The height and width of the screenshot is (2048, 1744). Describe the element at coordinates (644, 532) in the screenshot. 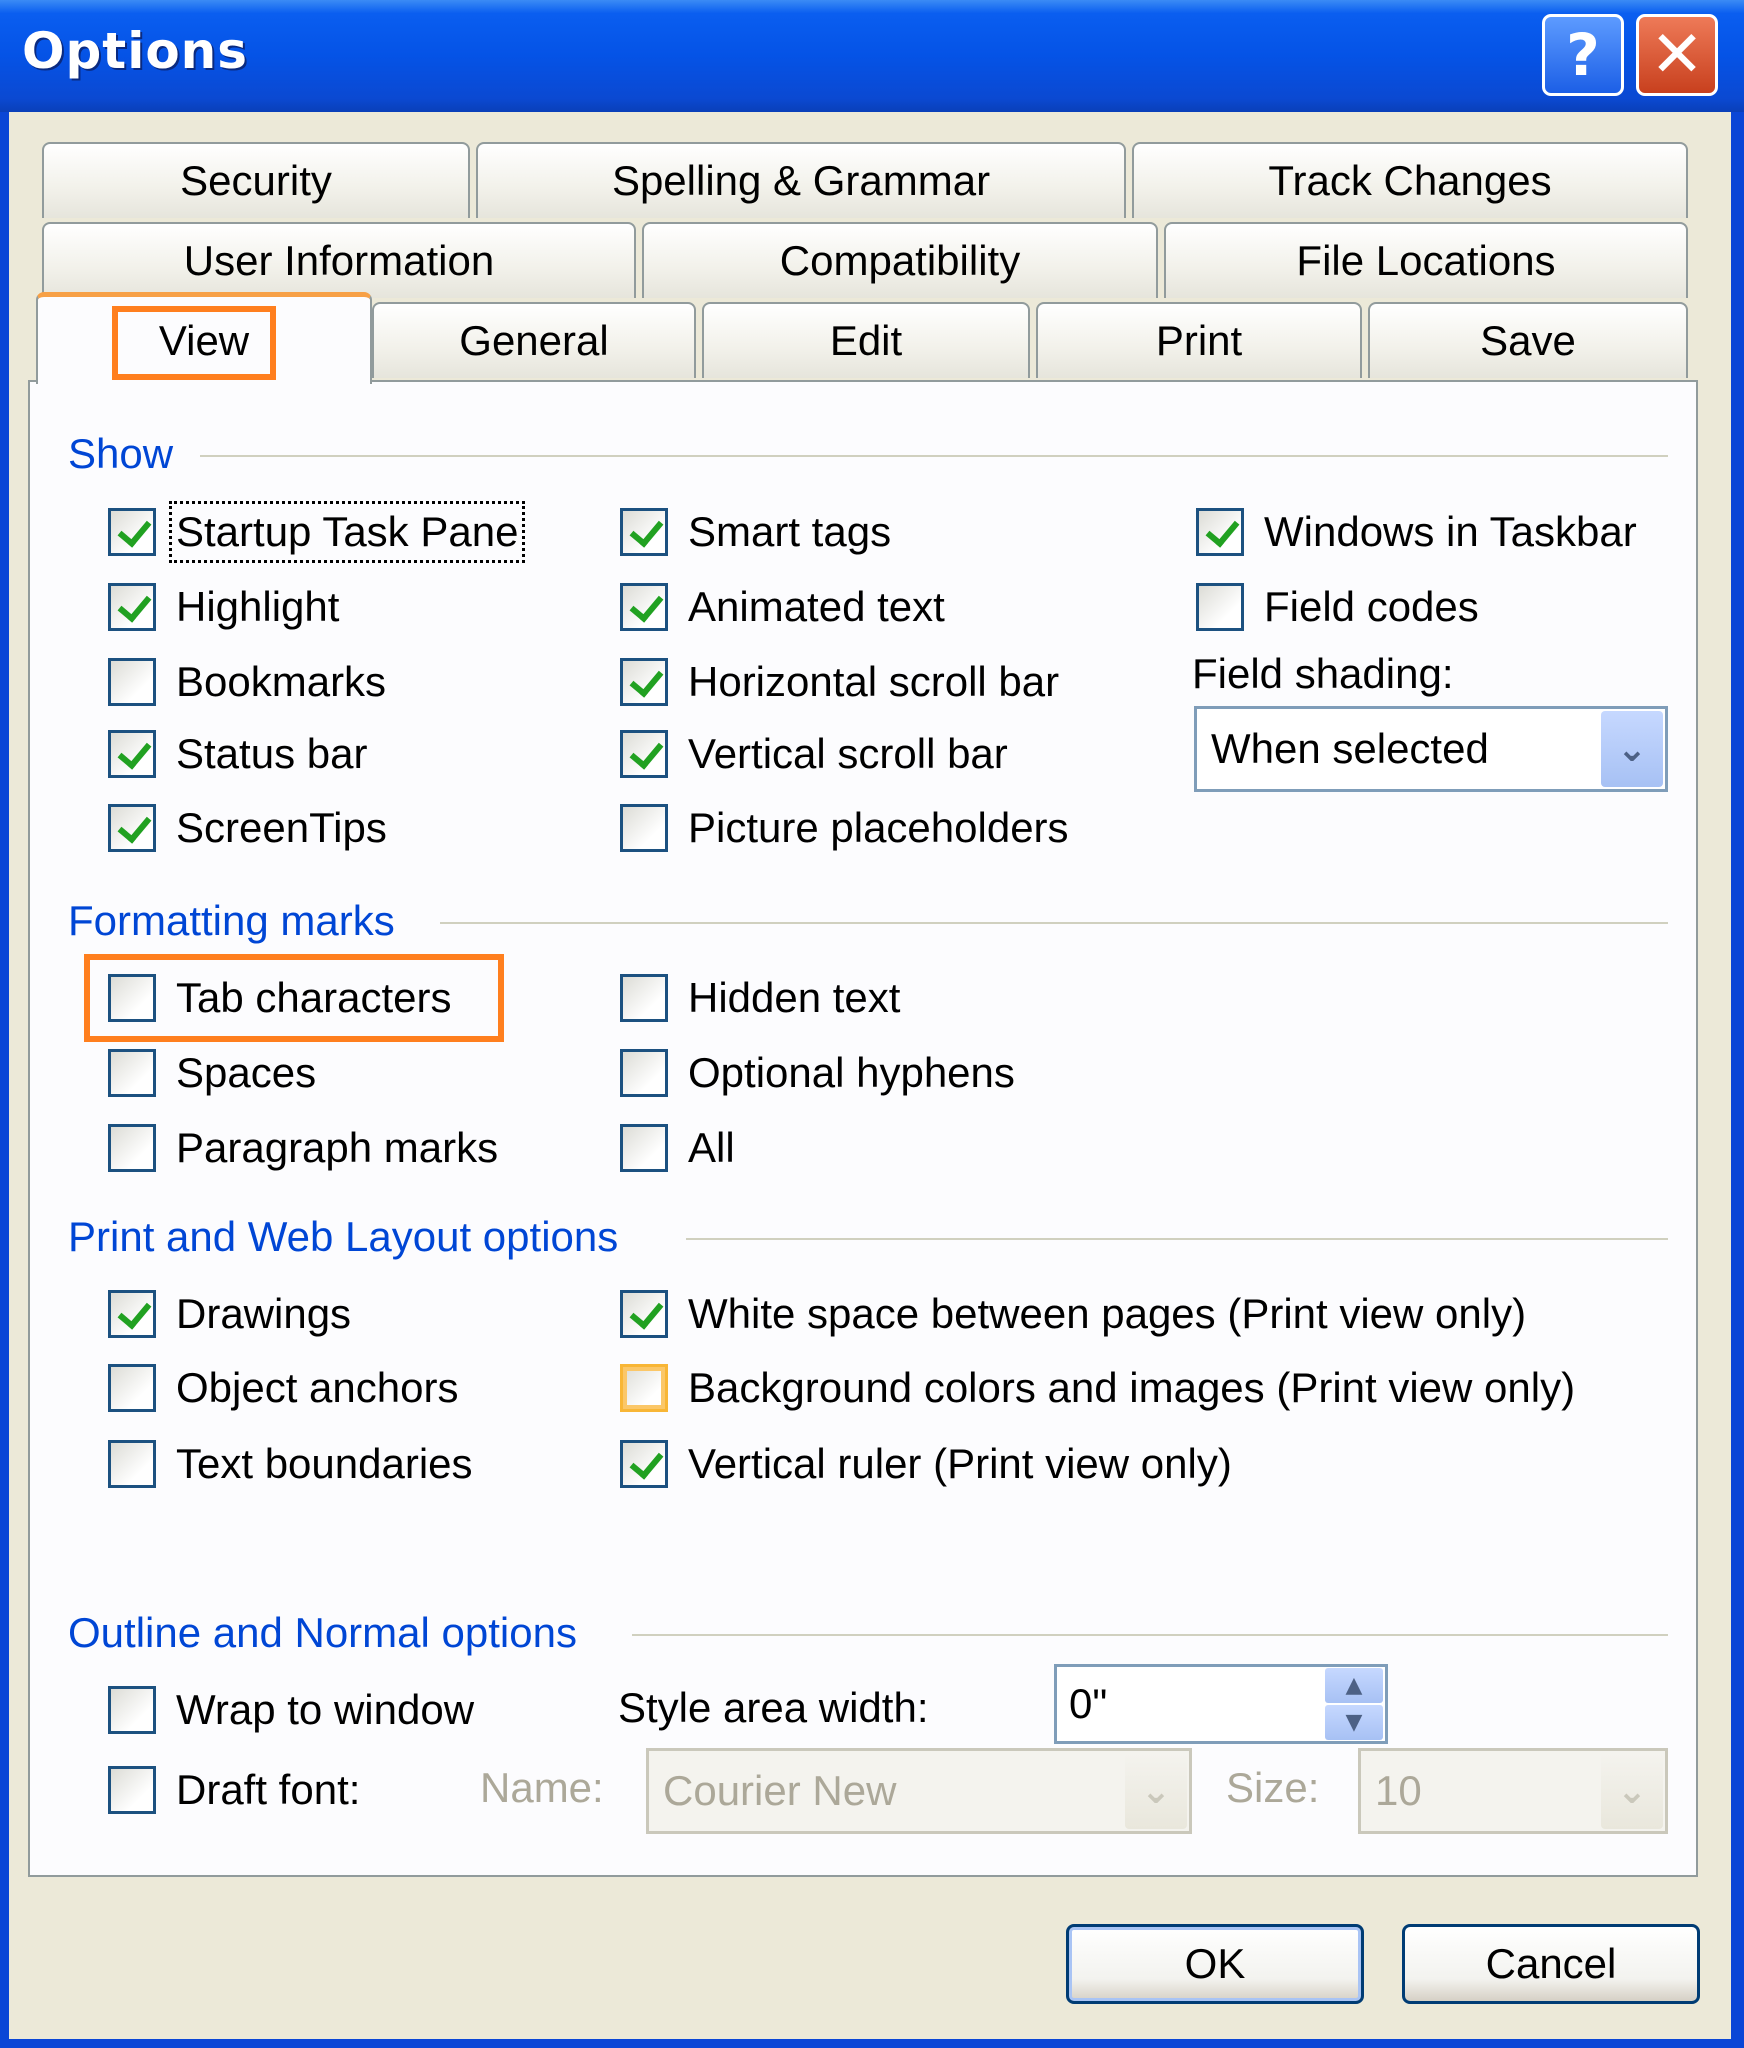

I see `smart-tags-checkbox` at that location.